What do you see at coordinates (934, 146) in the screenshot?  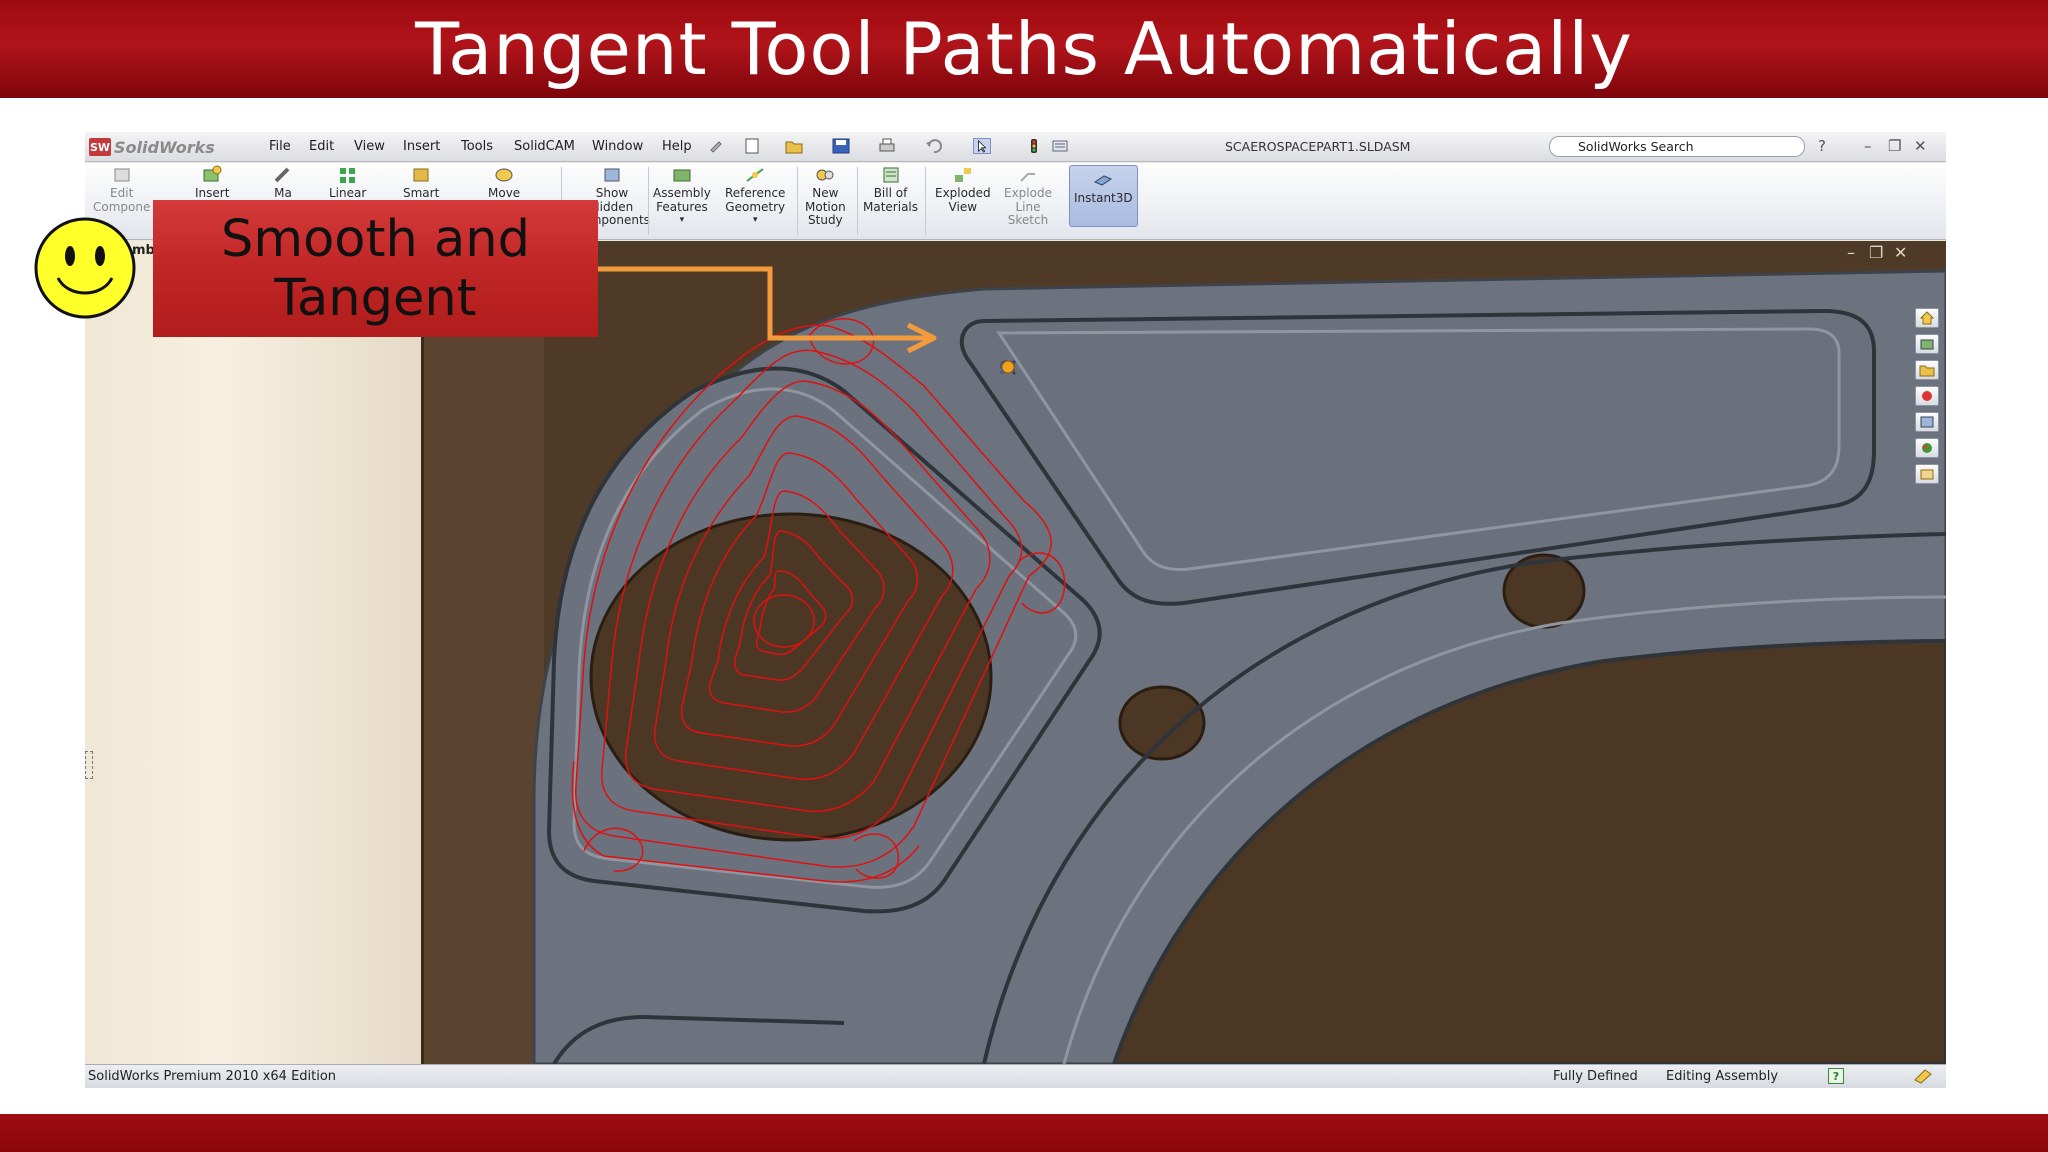 I see `undo-icon` at bounding box center [934, 146].